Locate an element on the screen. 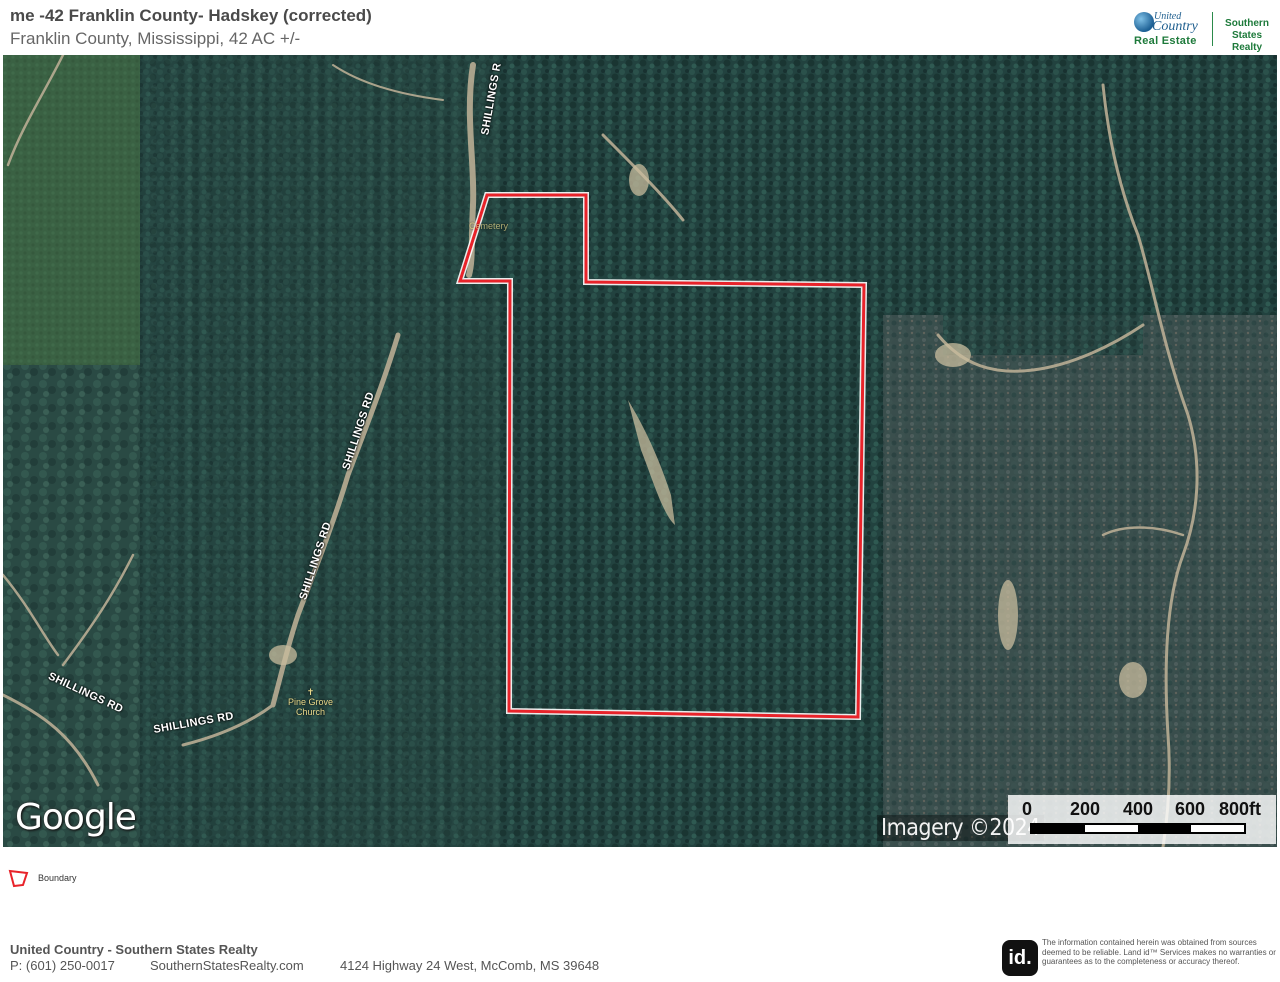 The width and height of the screenshot is (1280, 982). scale-label-800: 800ft is located at coordinates (1240, 809).